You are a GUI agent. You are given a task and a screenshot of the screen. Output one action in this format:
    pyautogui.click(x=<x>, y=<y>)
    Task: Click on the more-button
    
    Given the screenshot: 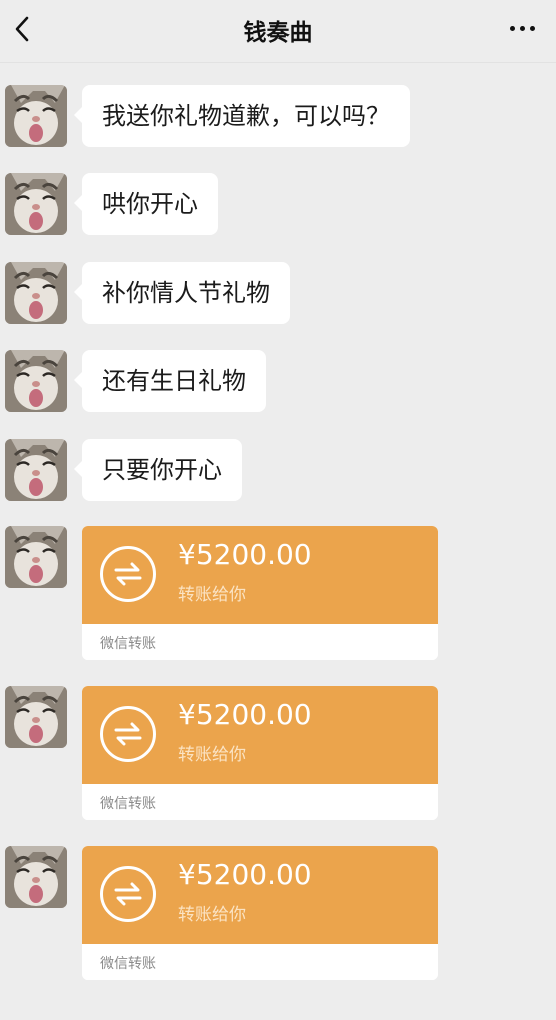 What is the action you would take?
    pyautogui.click(x=523, y=28)
    